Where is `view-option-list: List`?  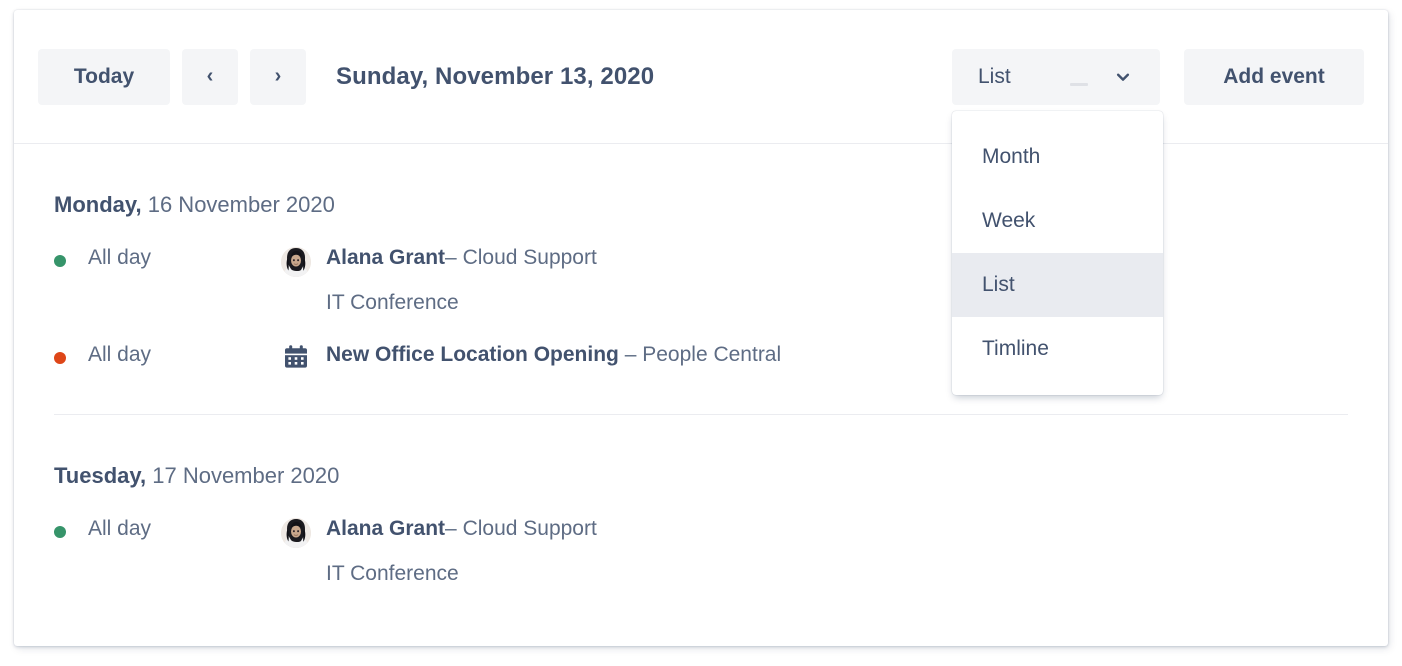
view-option-list: List is located at coordinates (1057, 284).